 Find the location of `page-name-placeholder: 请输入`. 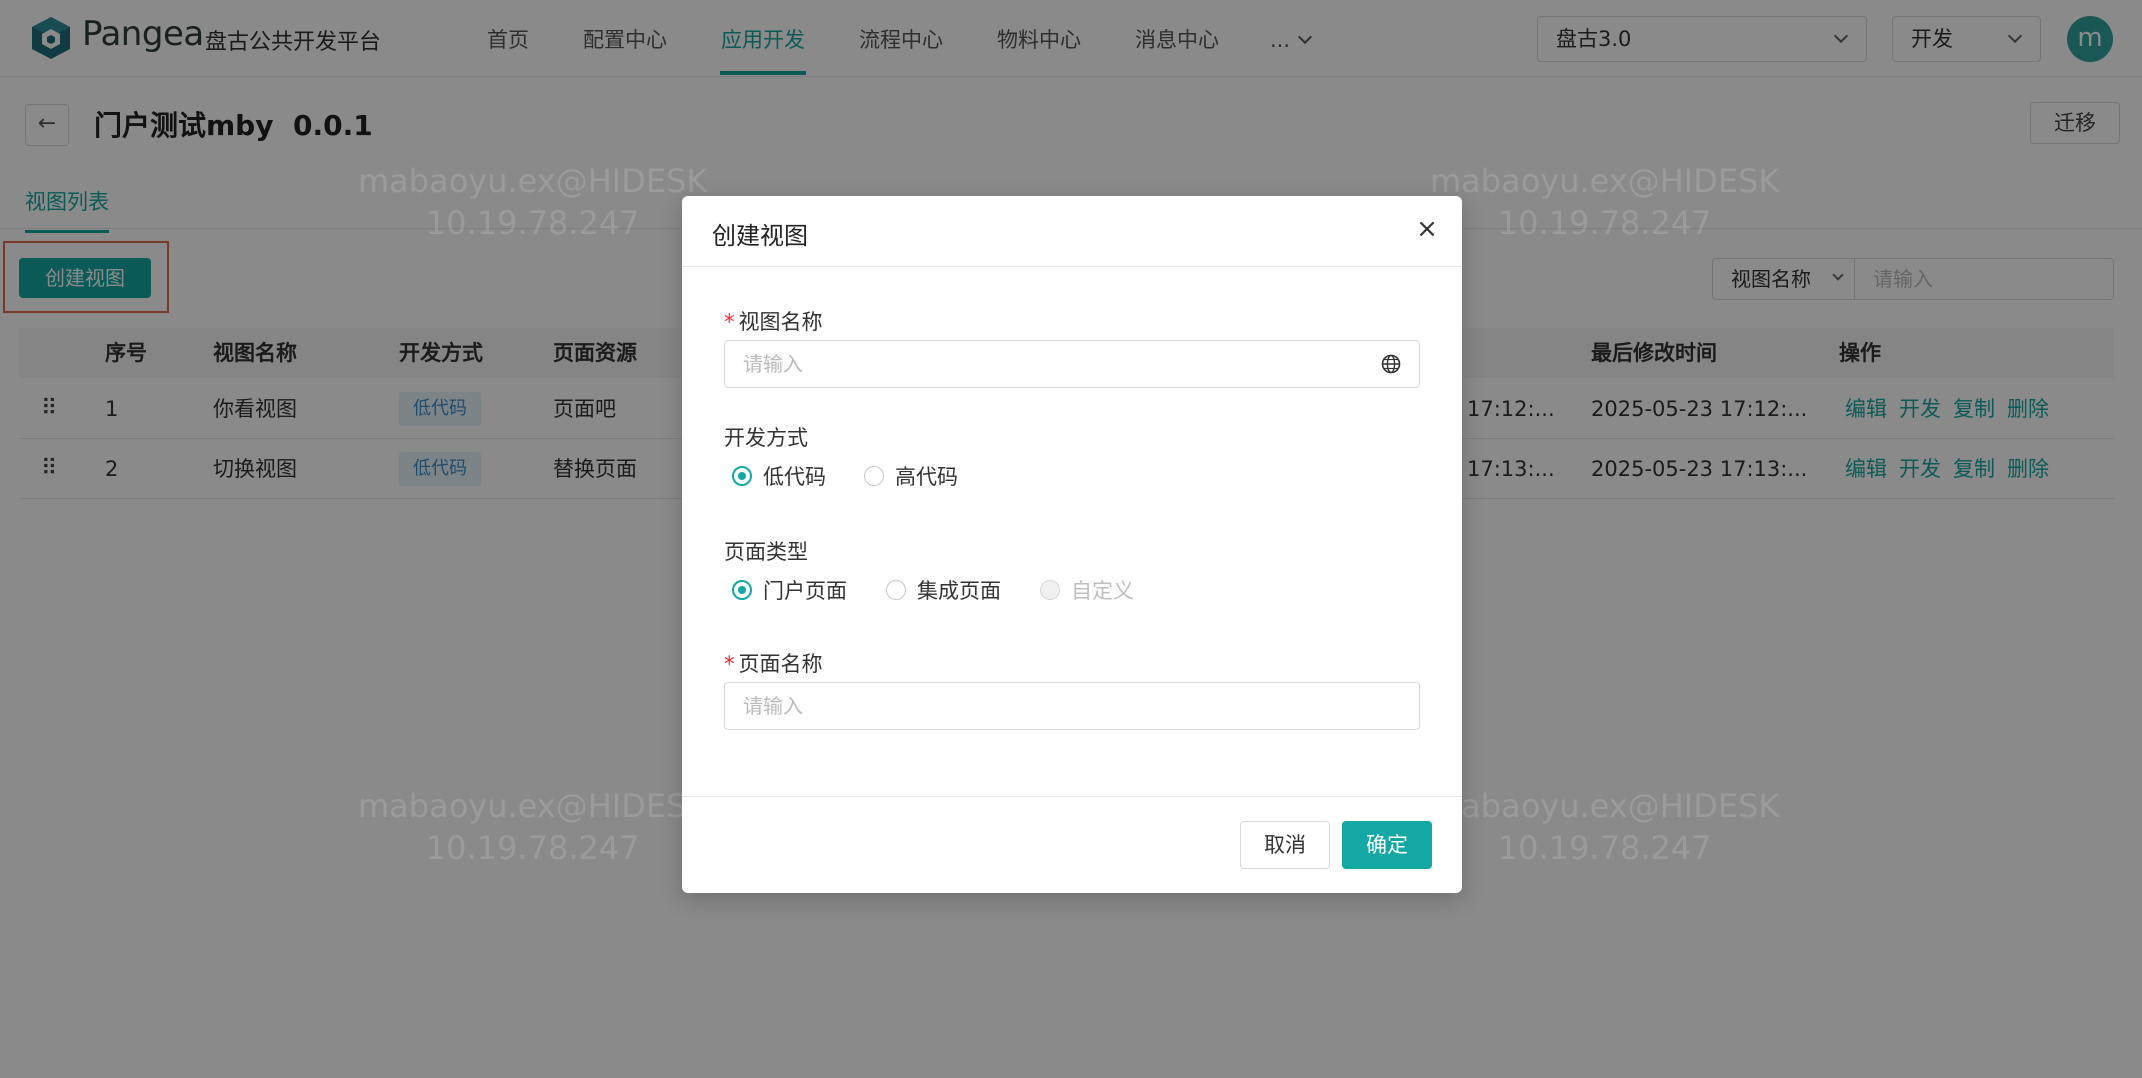

page-name-placeholder: 请输入 is located at coordinates (773, 706).